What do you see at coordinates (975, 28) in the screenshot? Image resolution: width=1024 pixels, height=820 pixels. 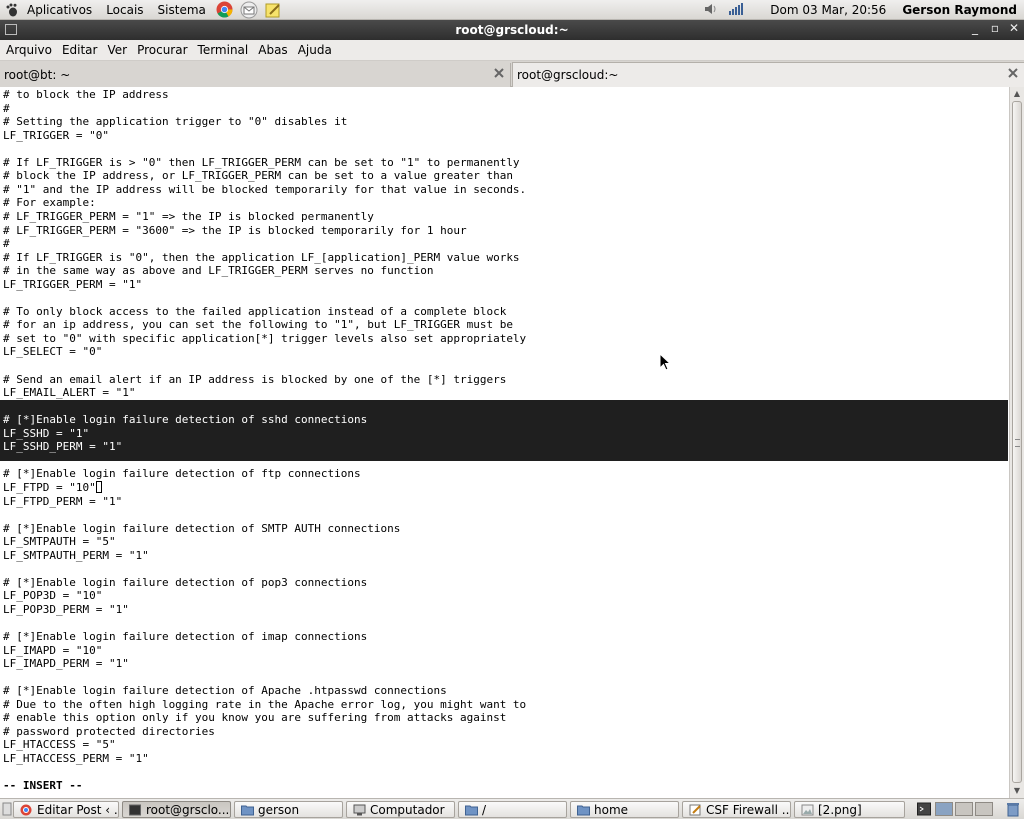 I see `minimize-button: _` at bounding box center [975, 28].